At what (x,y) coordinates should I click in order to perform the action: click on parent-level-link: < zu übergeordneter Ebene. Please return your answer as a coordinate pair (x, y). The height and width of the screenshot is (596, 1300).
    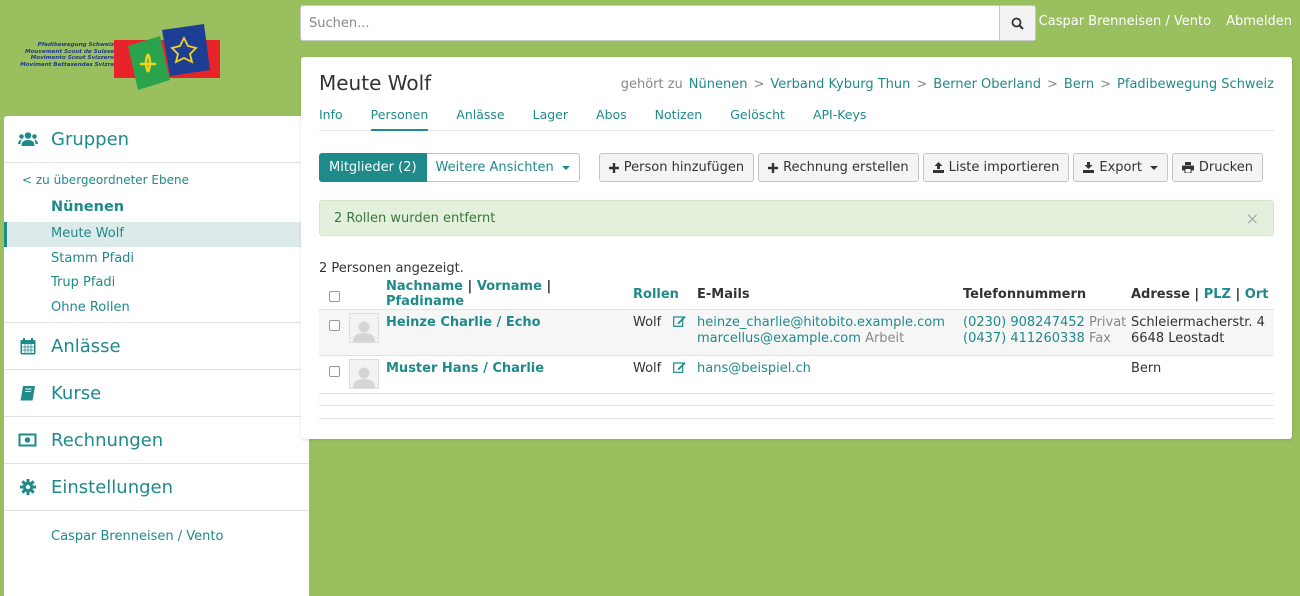
    Looking at the image, I should click on (156, 179).